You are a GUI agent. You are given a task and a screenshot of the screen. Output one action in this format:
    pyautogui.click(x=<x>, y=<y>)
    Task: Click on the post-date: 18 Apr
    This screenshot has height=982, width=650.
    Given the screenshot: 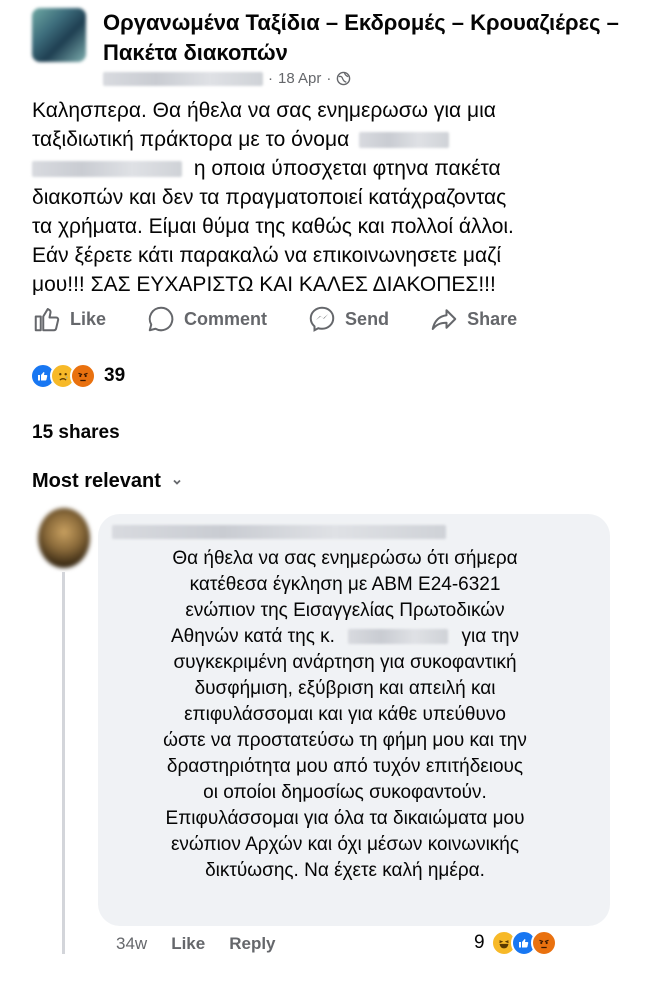 What is the action you would take?
    pyautogui.click(x=299, y=78)
    